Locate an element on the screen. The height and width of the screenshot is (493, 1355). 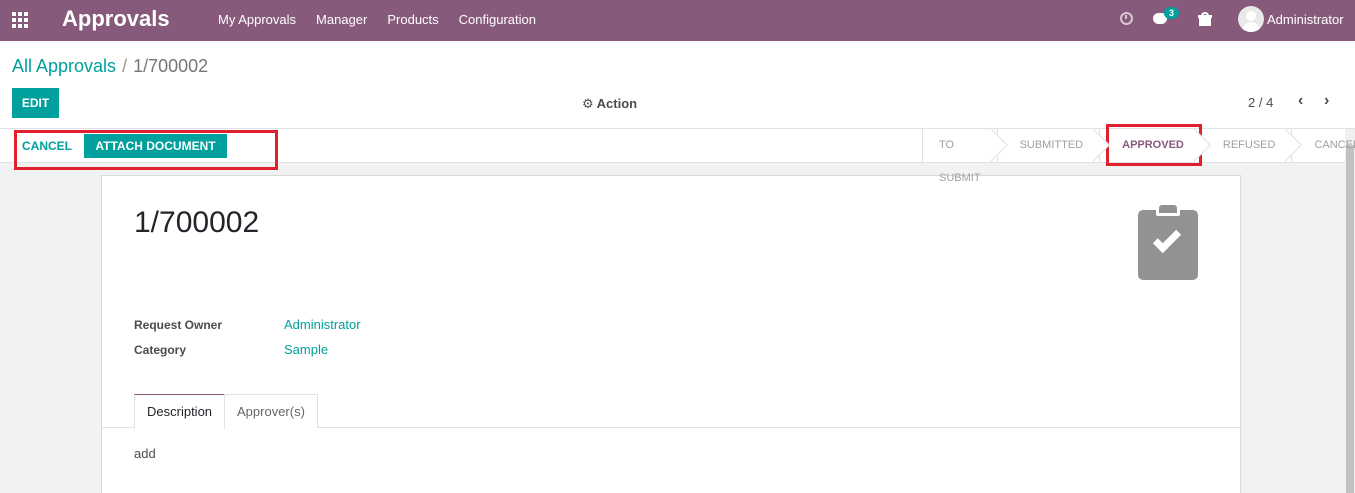
pager-value: 2 / 4 is located at coordinates (1260, 102).